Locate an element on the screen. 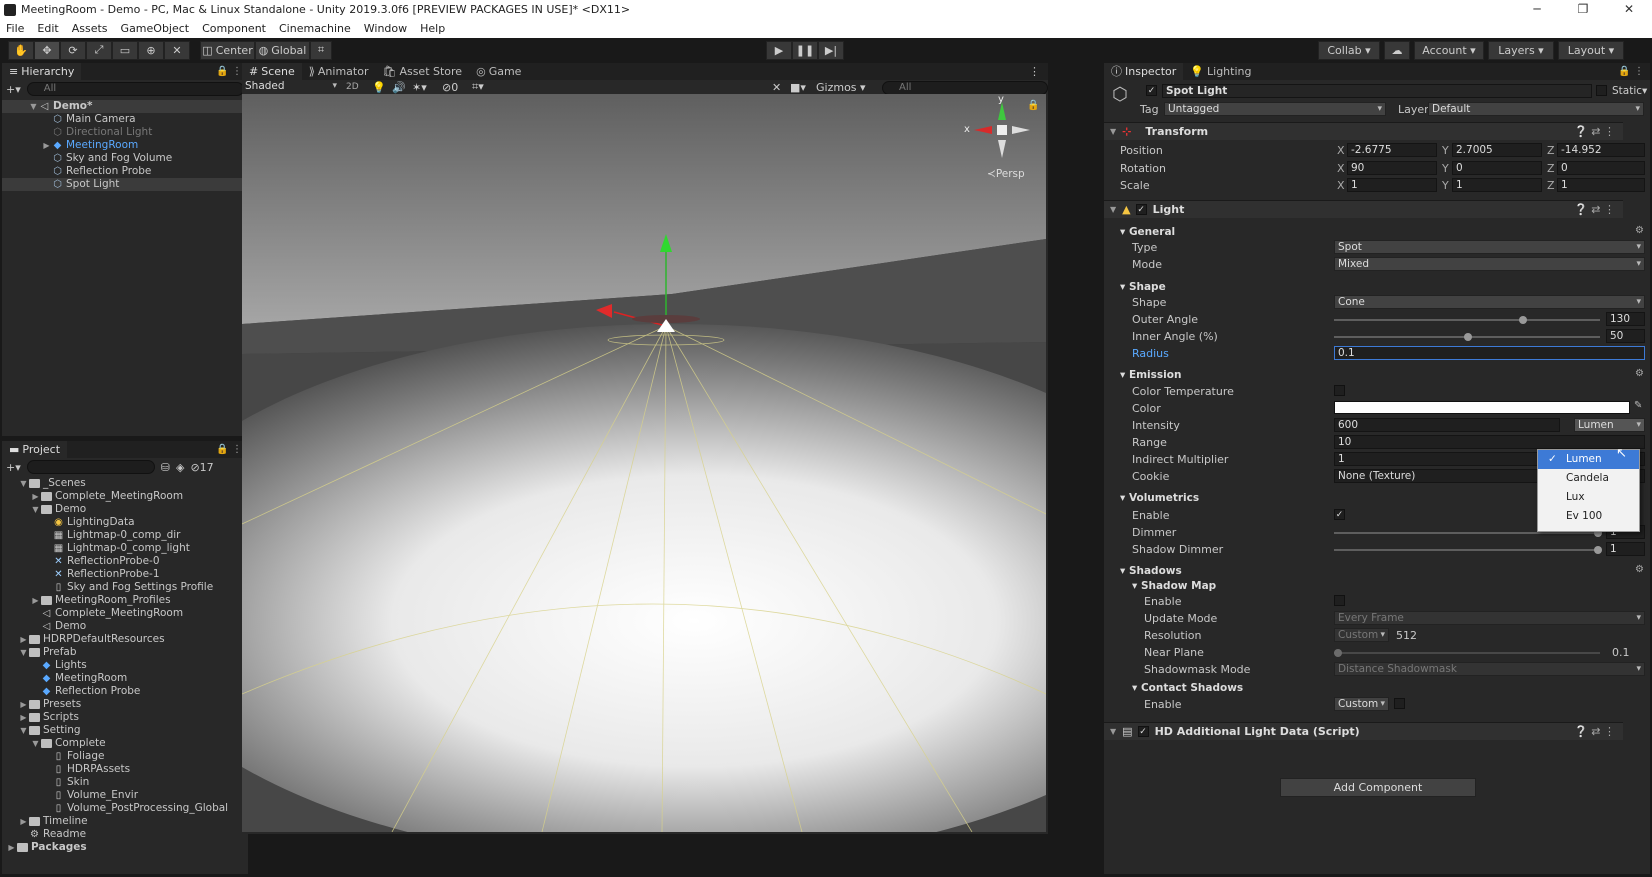  shadow-map-section: ▾ Shadow Map is located at coordinates (1174, 586).